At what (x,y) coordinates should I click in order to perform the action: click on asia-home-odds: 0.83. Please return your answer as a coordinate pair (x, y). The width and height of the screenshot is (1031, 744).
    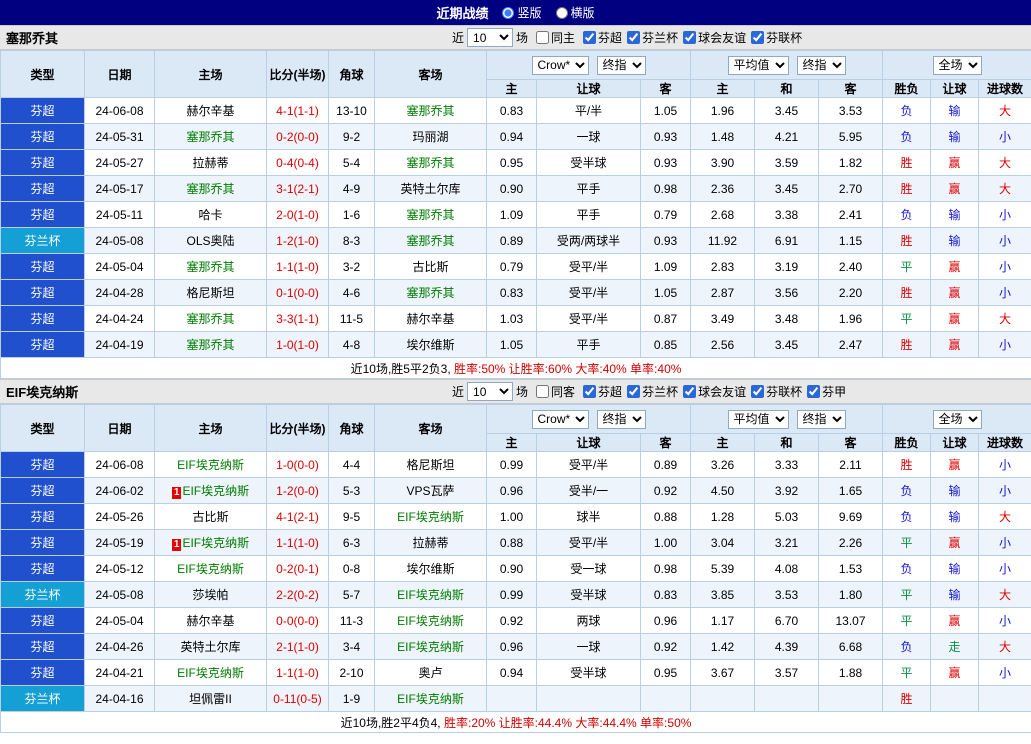
    Looking at the image, I should click on (511, 292).